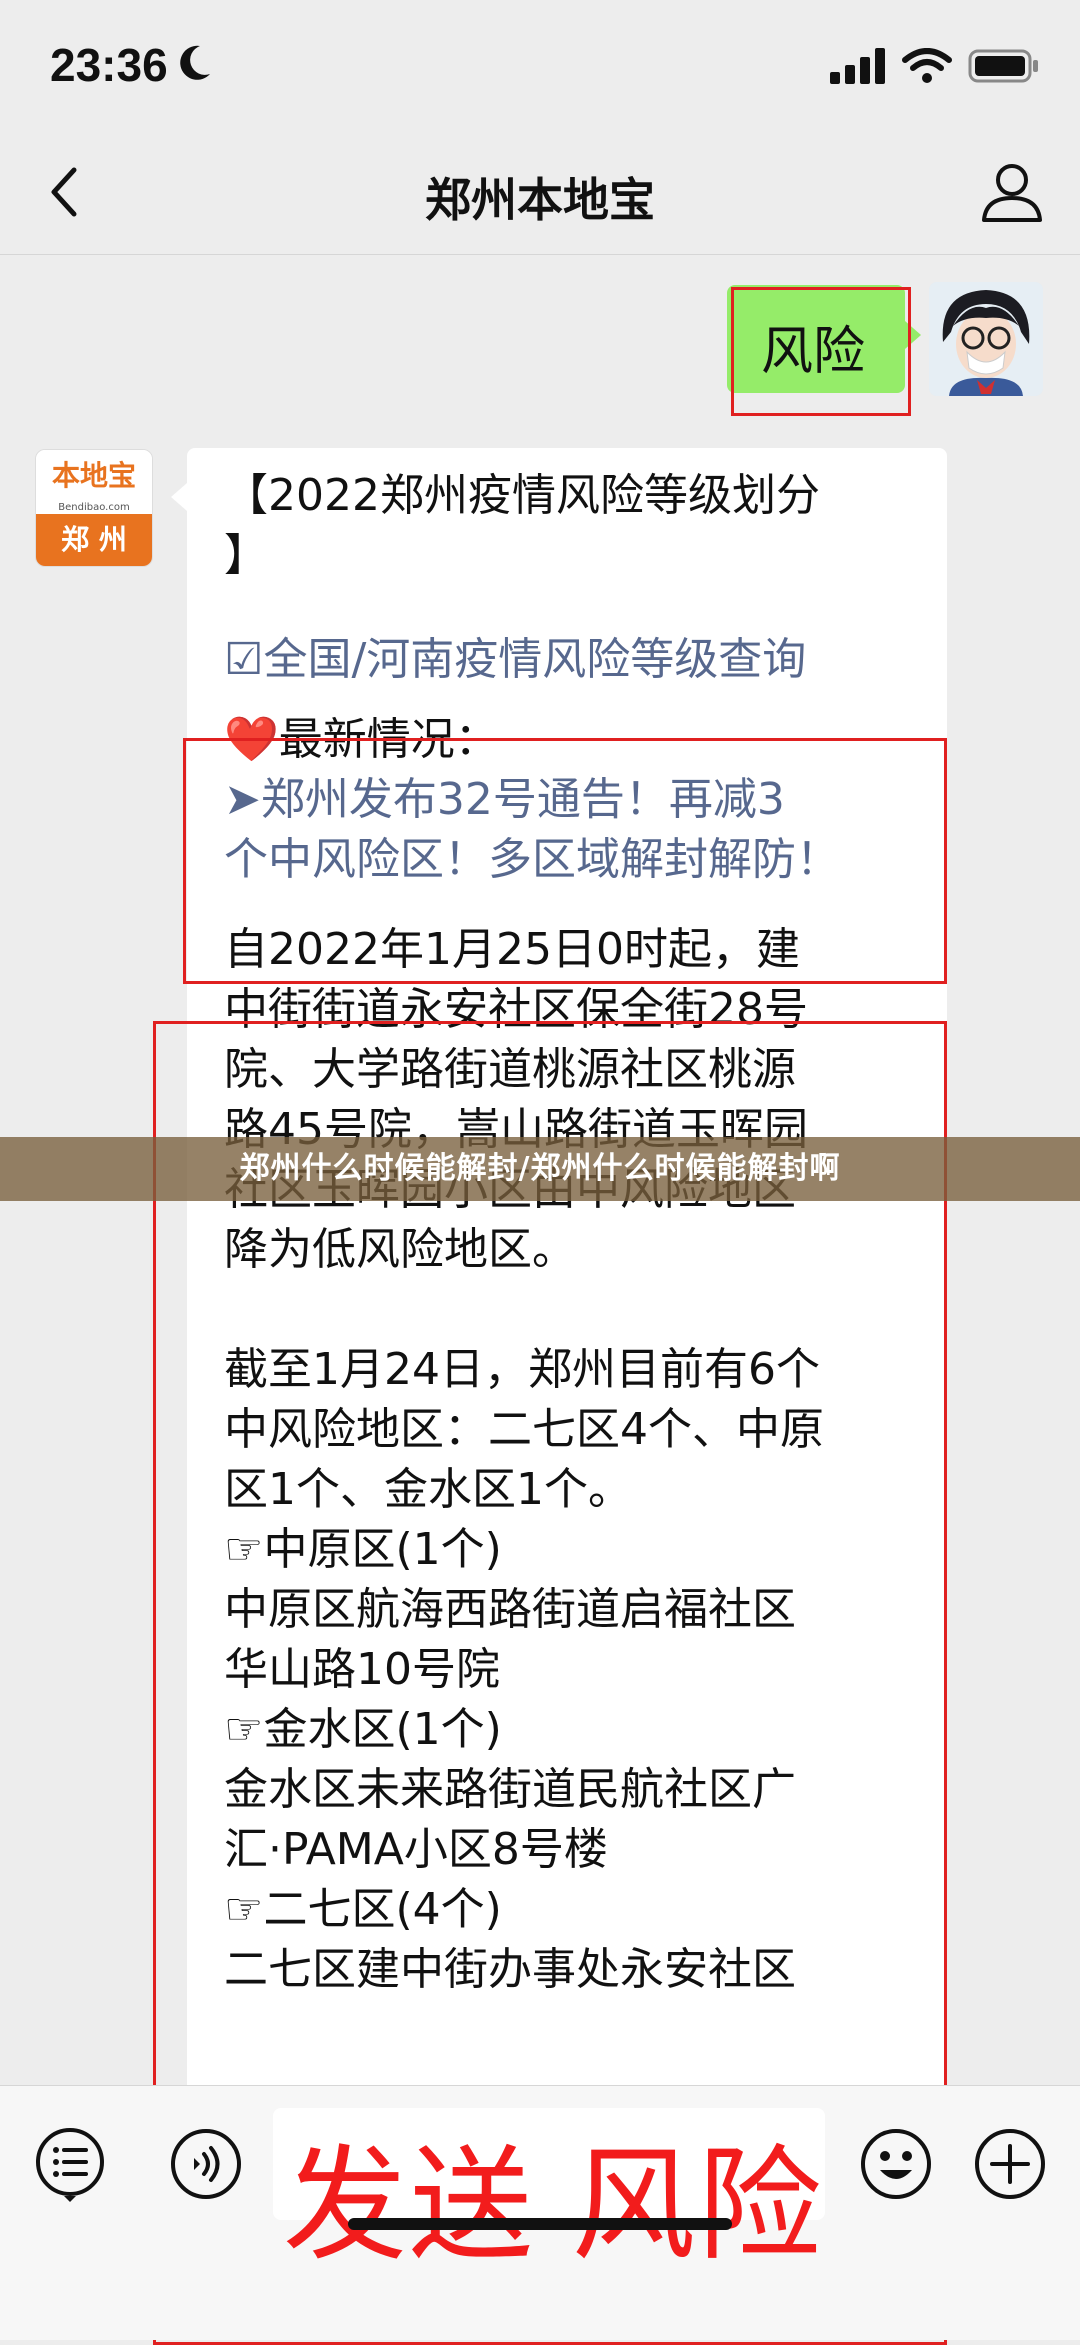 Image resolution: width=1080 pixels, height=2345 pixels. What do you see at coordinates (246, 555) in the screenshot?
I see `message-heading-end: 】` at bounding box center [246, 555].